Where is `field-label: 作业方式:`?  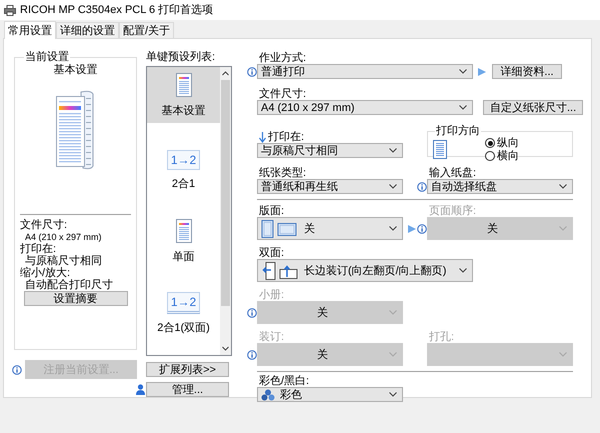
field-label: 作业方式: is located at coordinates (282, 58).